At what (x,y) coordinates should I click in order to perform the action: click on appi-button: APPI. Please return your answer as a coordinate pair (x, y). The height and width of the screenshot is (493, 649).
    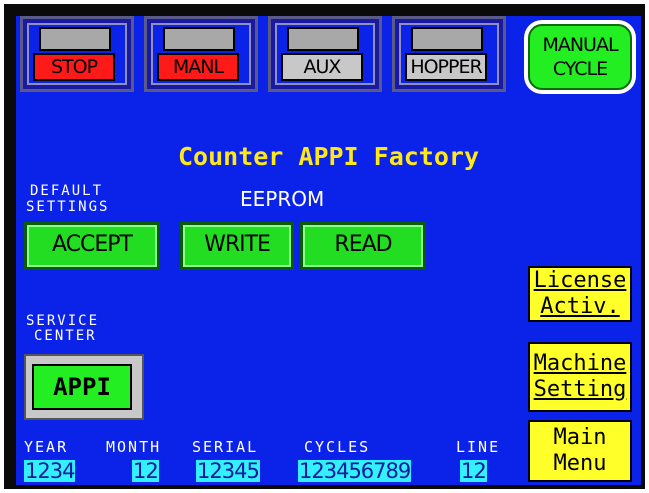
    Looking at the image, I should click on (82, 387).